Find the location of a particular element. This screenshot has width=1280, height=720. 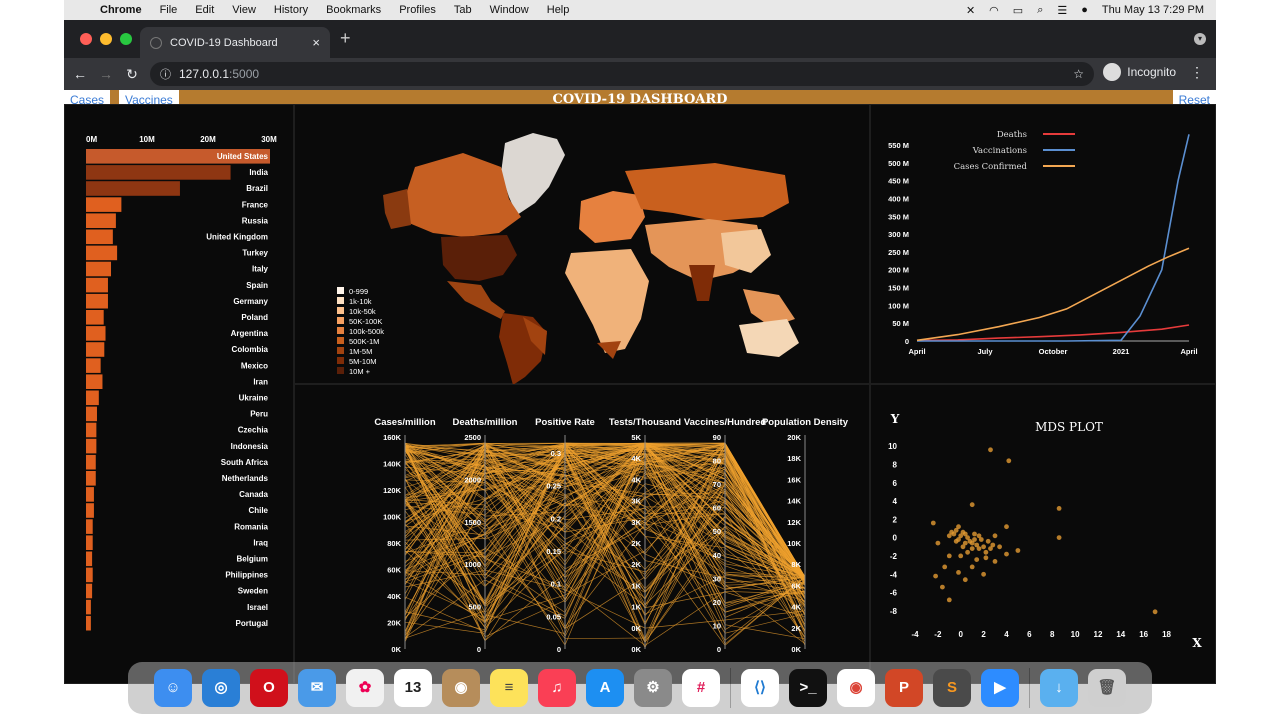

menu-window: Window is located at coordinates (509, 10).